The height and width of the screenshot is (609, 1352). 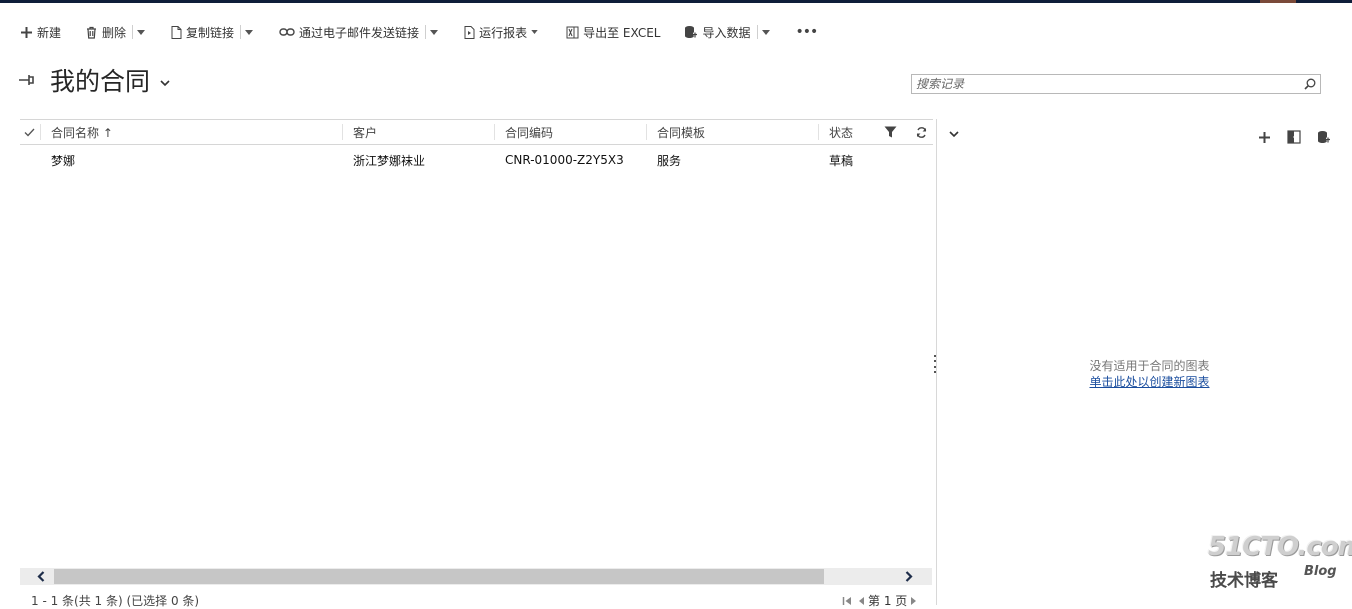 I want to click on column-header-template: 合同模板, so click(x=732, y=132).